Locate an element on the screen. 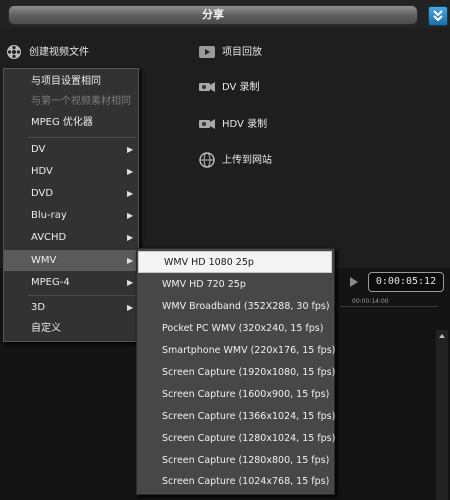 The width and height of the screenshot is (450, 500). scroll-up-icon is located at coordinates (442, 336).